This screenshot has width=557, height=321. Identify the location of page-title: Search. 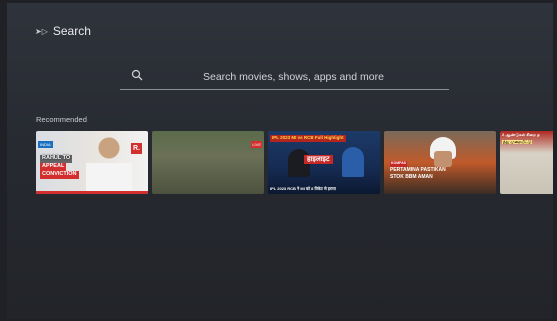
(71, 31).